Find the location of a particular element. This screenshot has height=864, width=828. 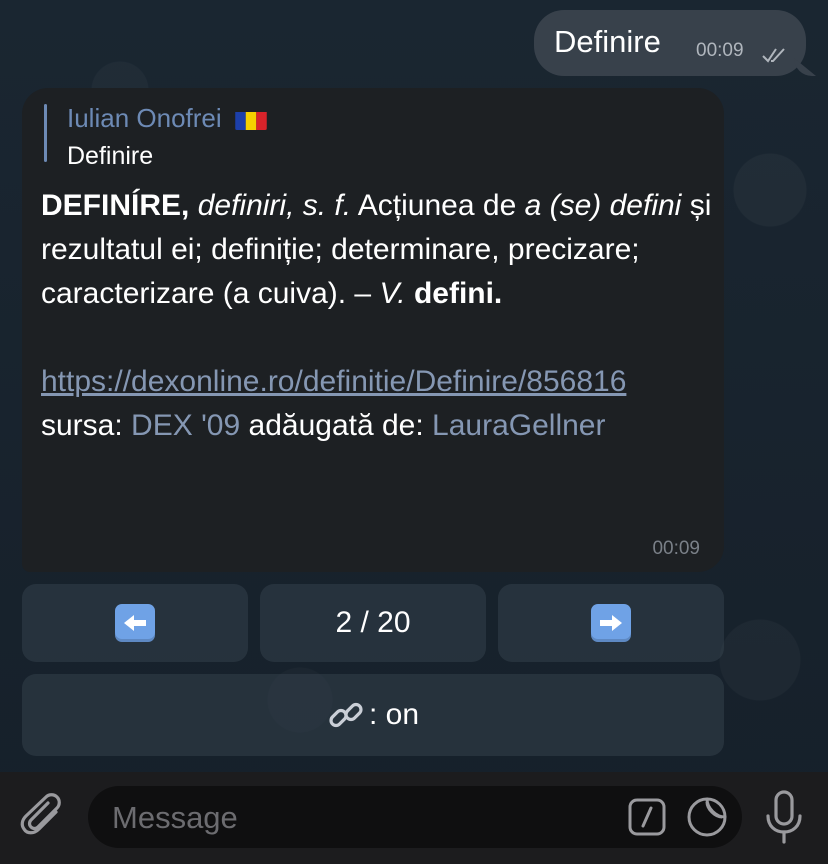

reference-marker: V. is located at coordinates (392, 293).